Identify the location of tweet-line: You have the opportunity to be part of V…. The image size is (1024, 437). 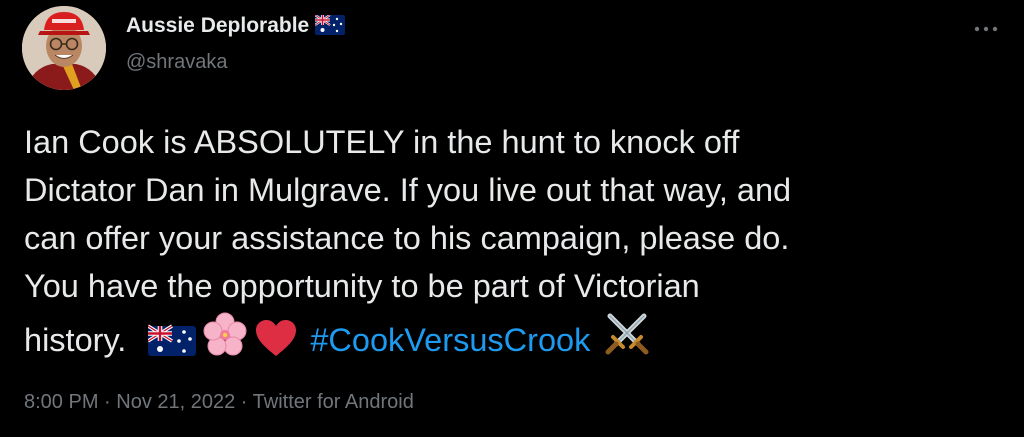
(362, 286).